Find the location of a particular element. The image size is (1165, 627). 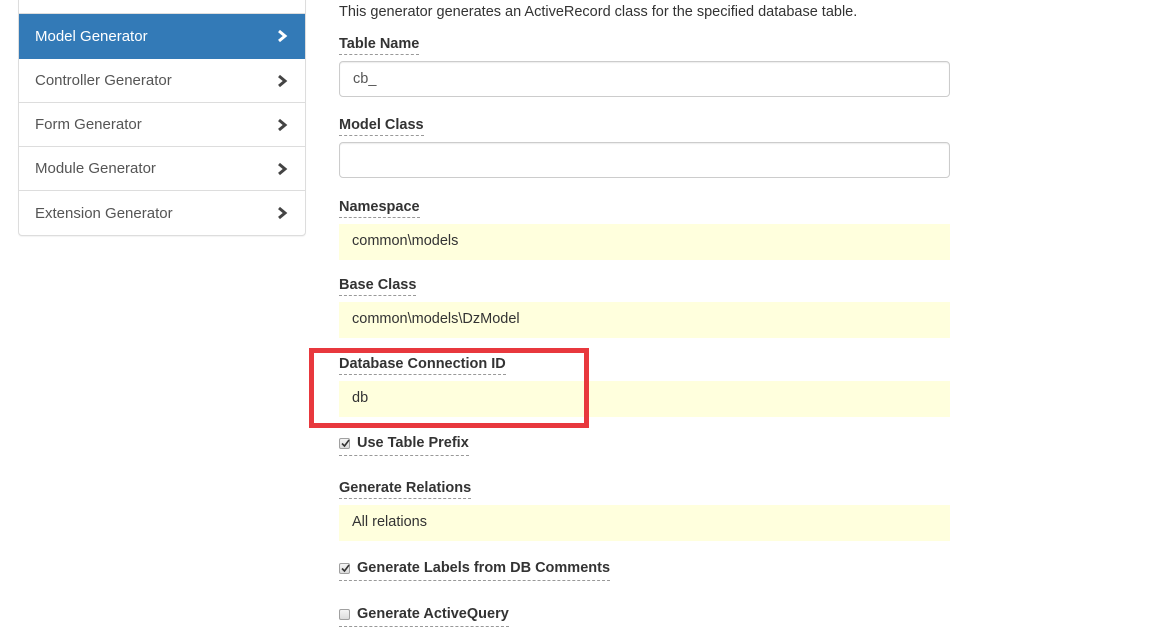

base-class-input: common\models\DzModel is located at coordinates (644, 320).